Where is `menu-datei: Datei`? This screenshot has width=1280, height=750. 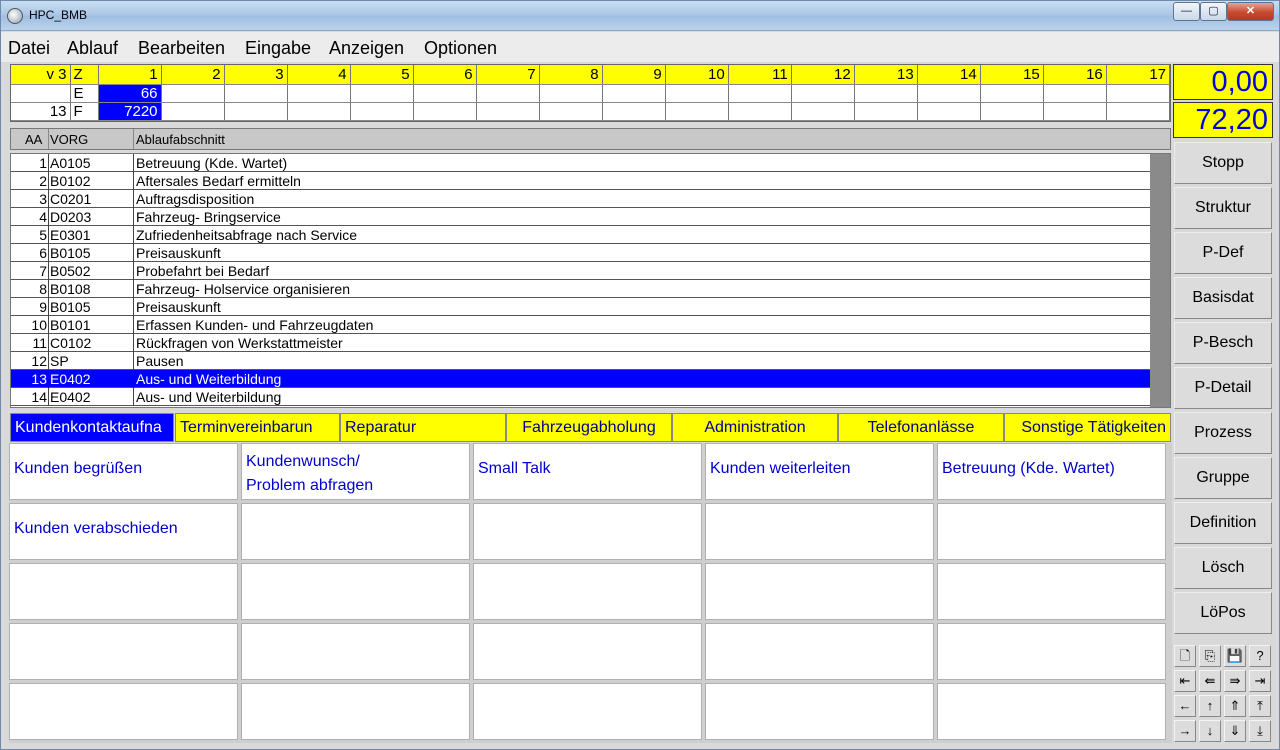 menu-datei: Datei is located at coordinates (29, 48).